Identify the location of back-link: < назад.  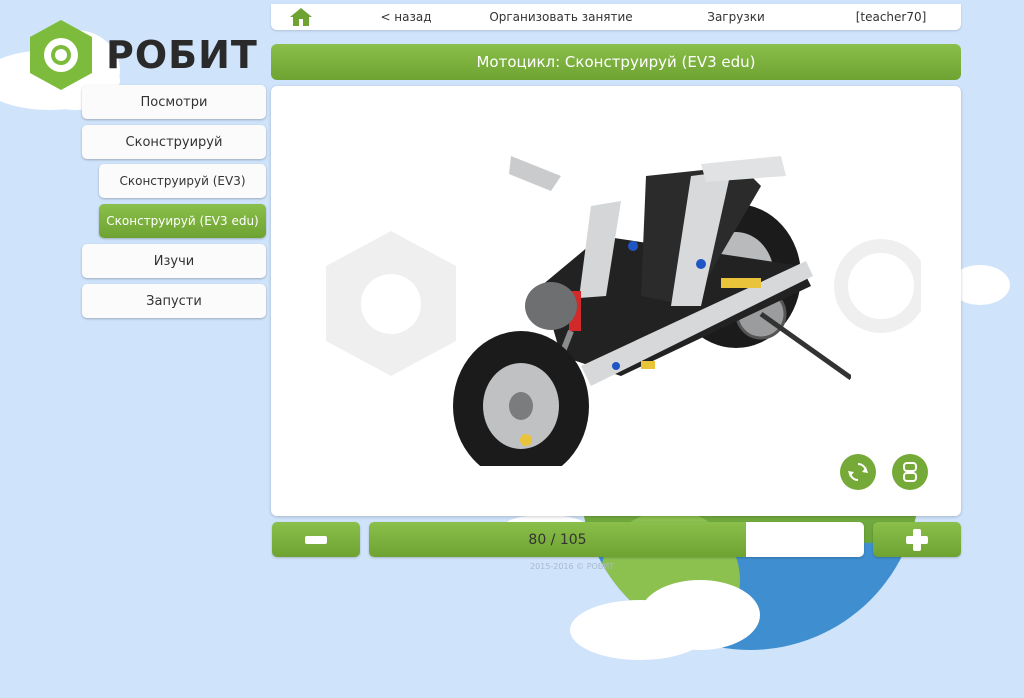
(406, 17).